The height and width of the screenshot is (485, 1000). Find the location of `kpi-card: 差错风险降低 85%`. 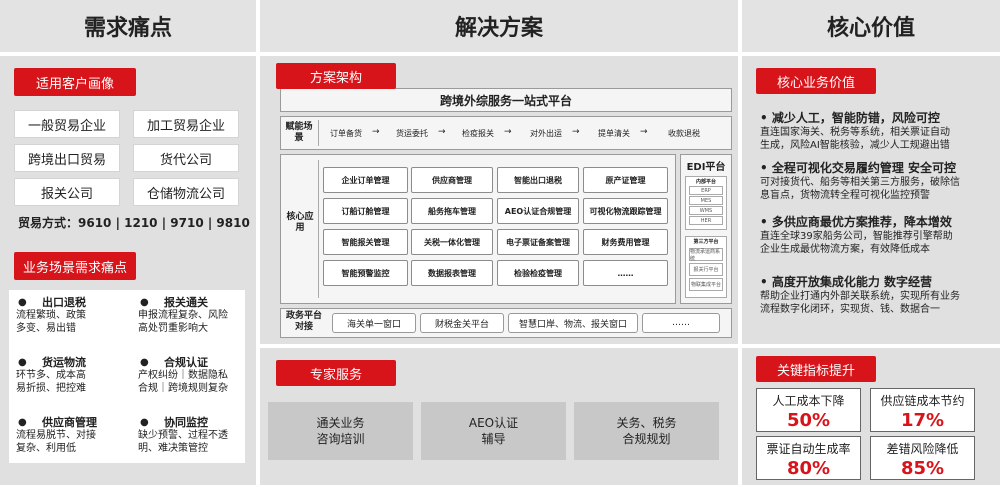

kpi-card: 差错风险降低 85% is located at coordinates (922, 458).